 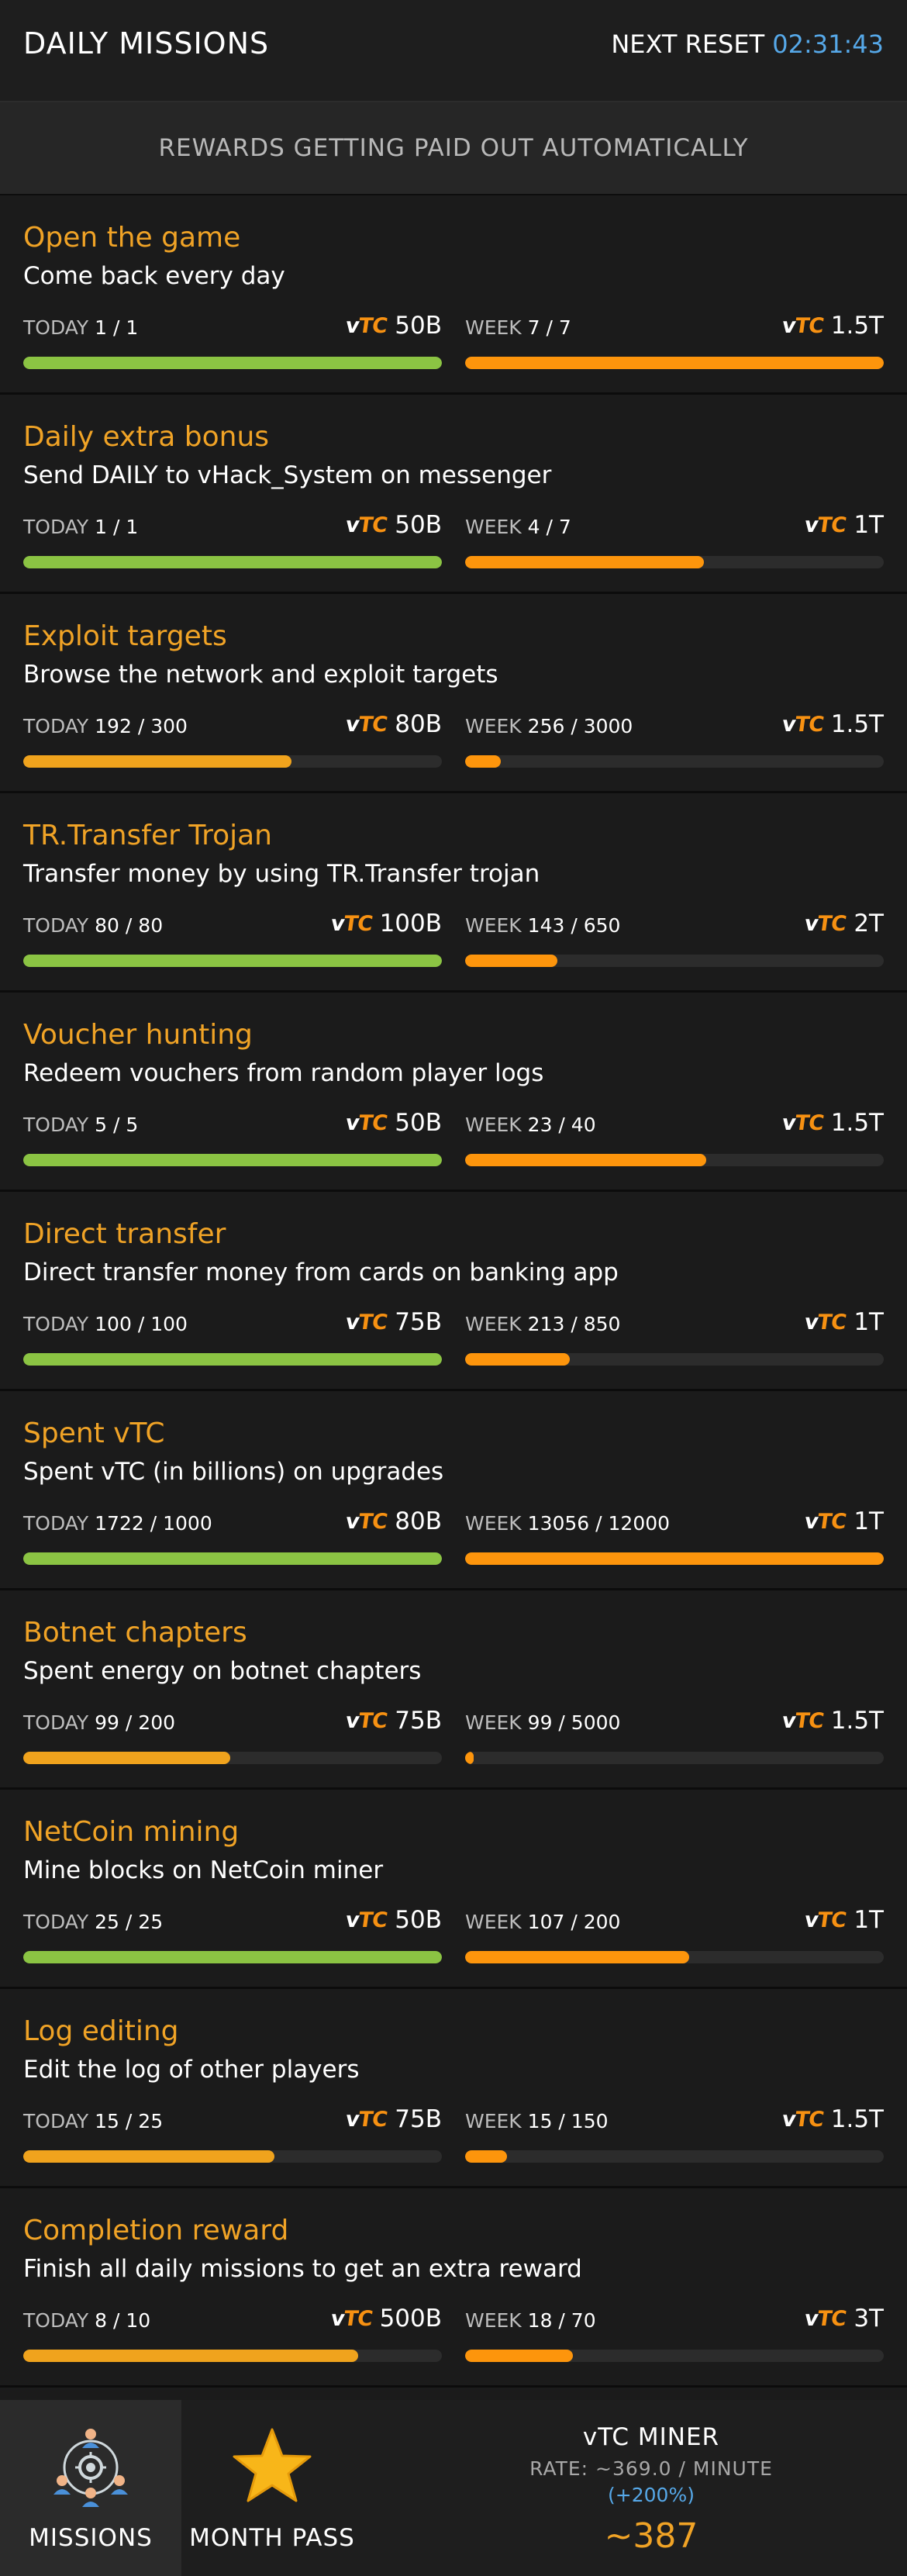 I want to click on today-progress: TODAY 100 / 100 vTC 75B, so click(x=233, y=1336).